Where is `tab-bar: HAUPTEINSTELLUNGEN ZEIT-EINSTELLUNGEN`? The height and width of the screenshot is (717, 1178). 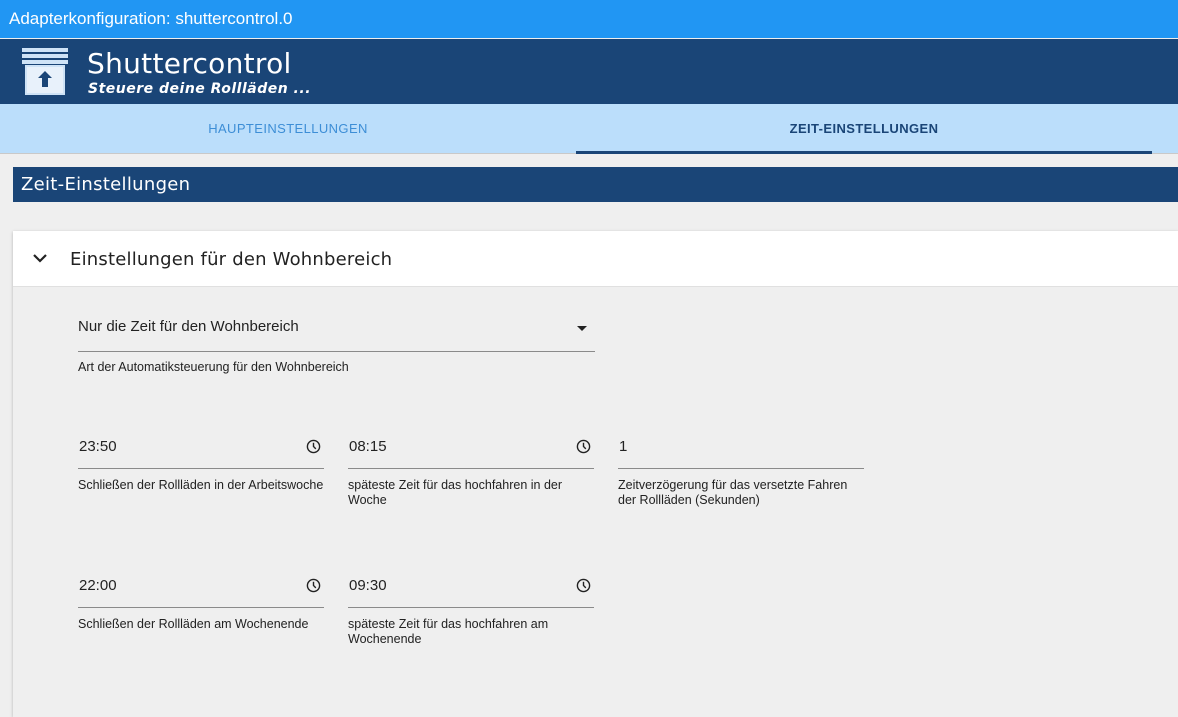
tab-bar: HAUPTEINSTELLUNGEN ZEIT-EINSTELLUNGEN is located at coordinates (589, 129).